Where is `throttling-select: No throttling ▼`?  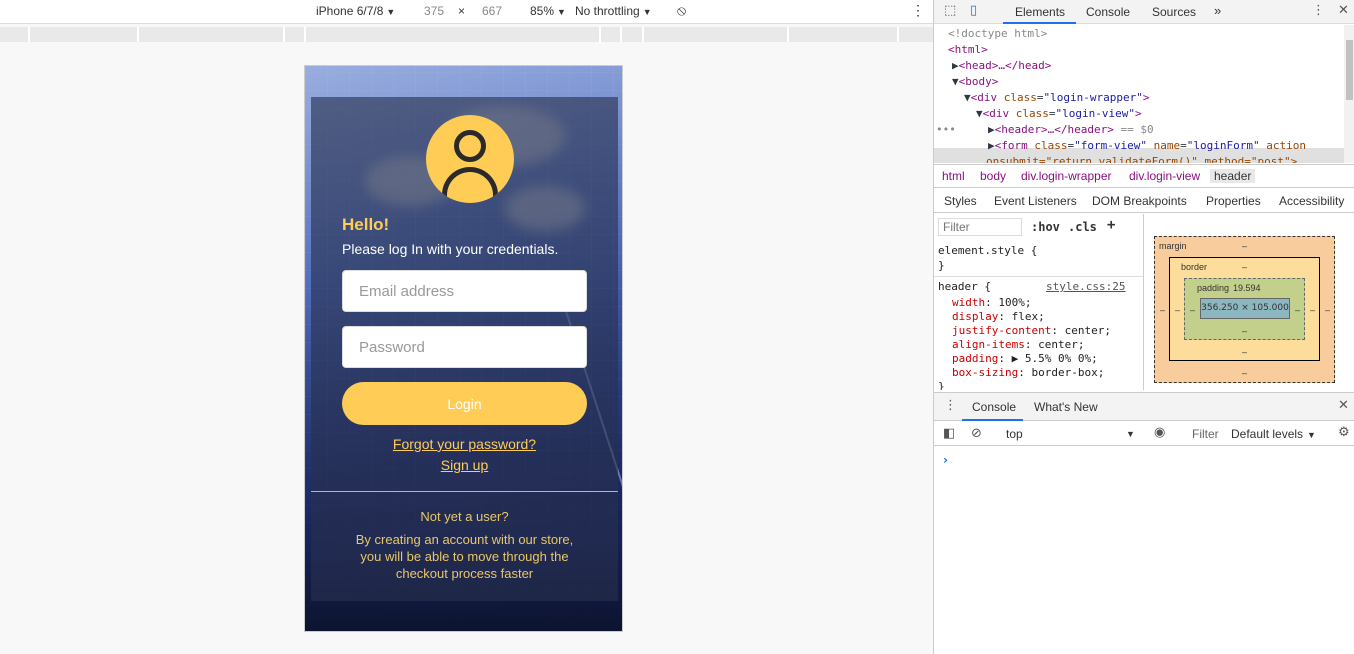
throttling-select: No throttling ▼ is located at coordinates (613, 11).